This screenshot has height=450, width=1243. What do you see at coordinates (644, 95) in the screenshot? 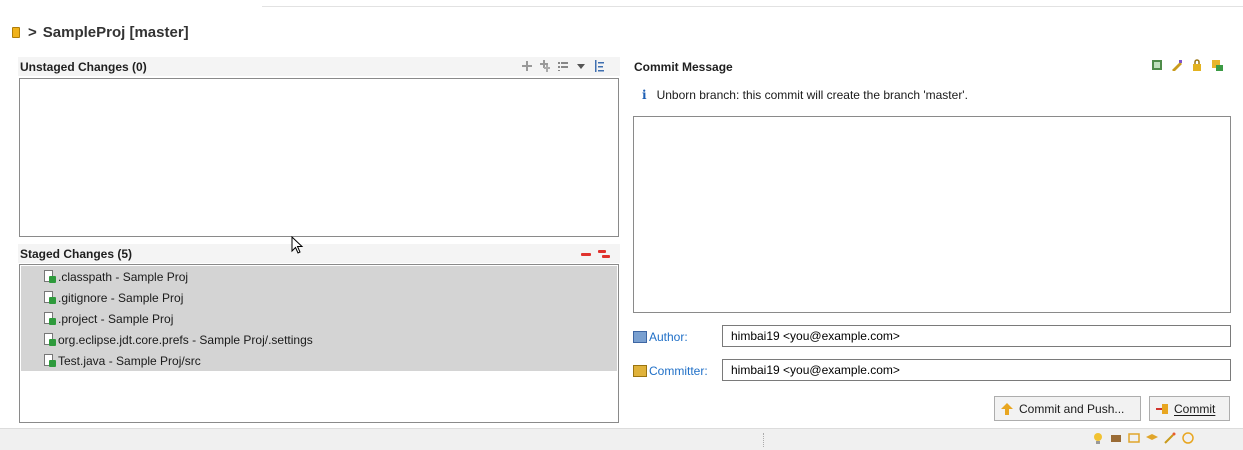
I see `info-icon: i` at bounding box center [644, 95].